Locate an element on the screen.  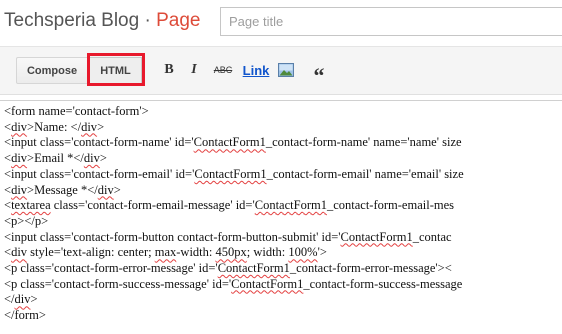
link-button: Link is located at coordinates (256, 70).